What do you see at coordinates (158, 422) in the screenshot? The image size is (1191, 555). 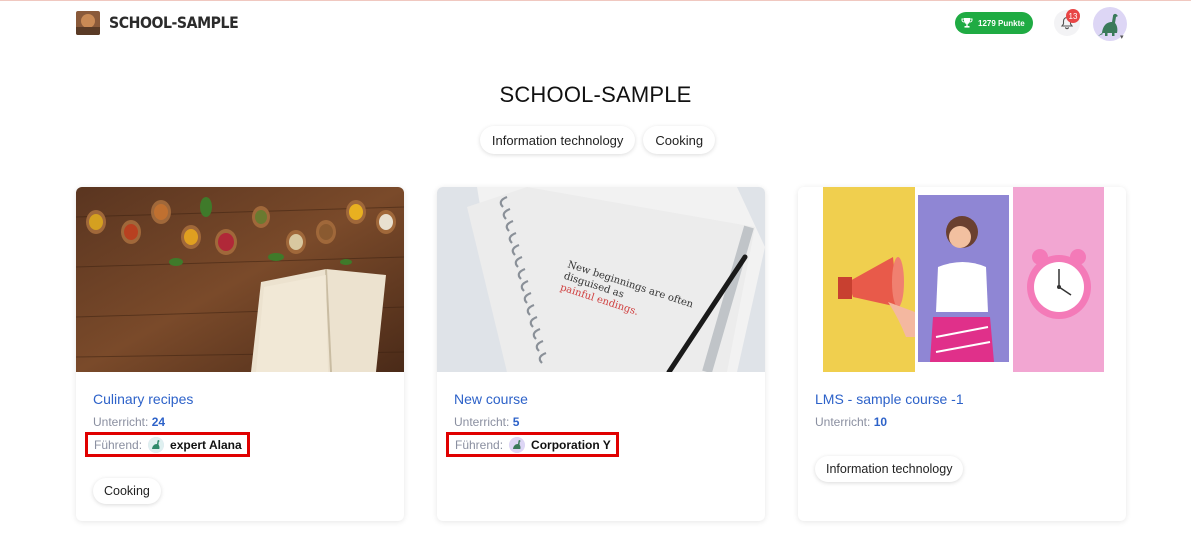 I see `lessons-value: 24` at bounding box center [158, 422].